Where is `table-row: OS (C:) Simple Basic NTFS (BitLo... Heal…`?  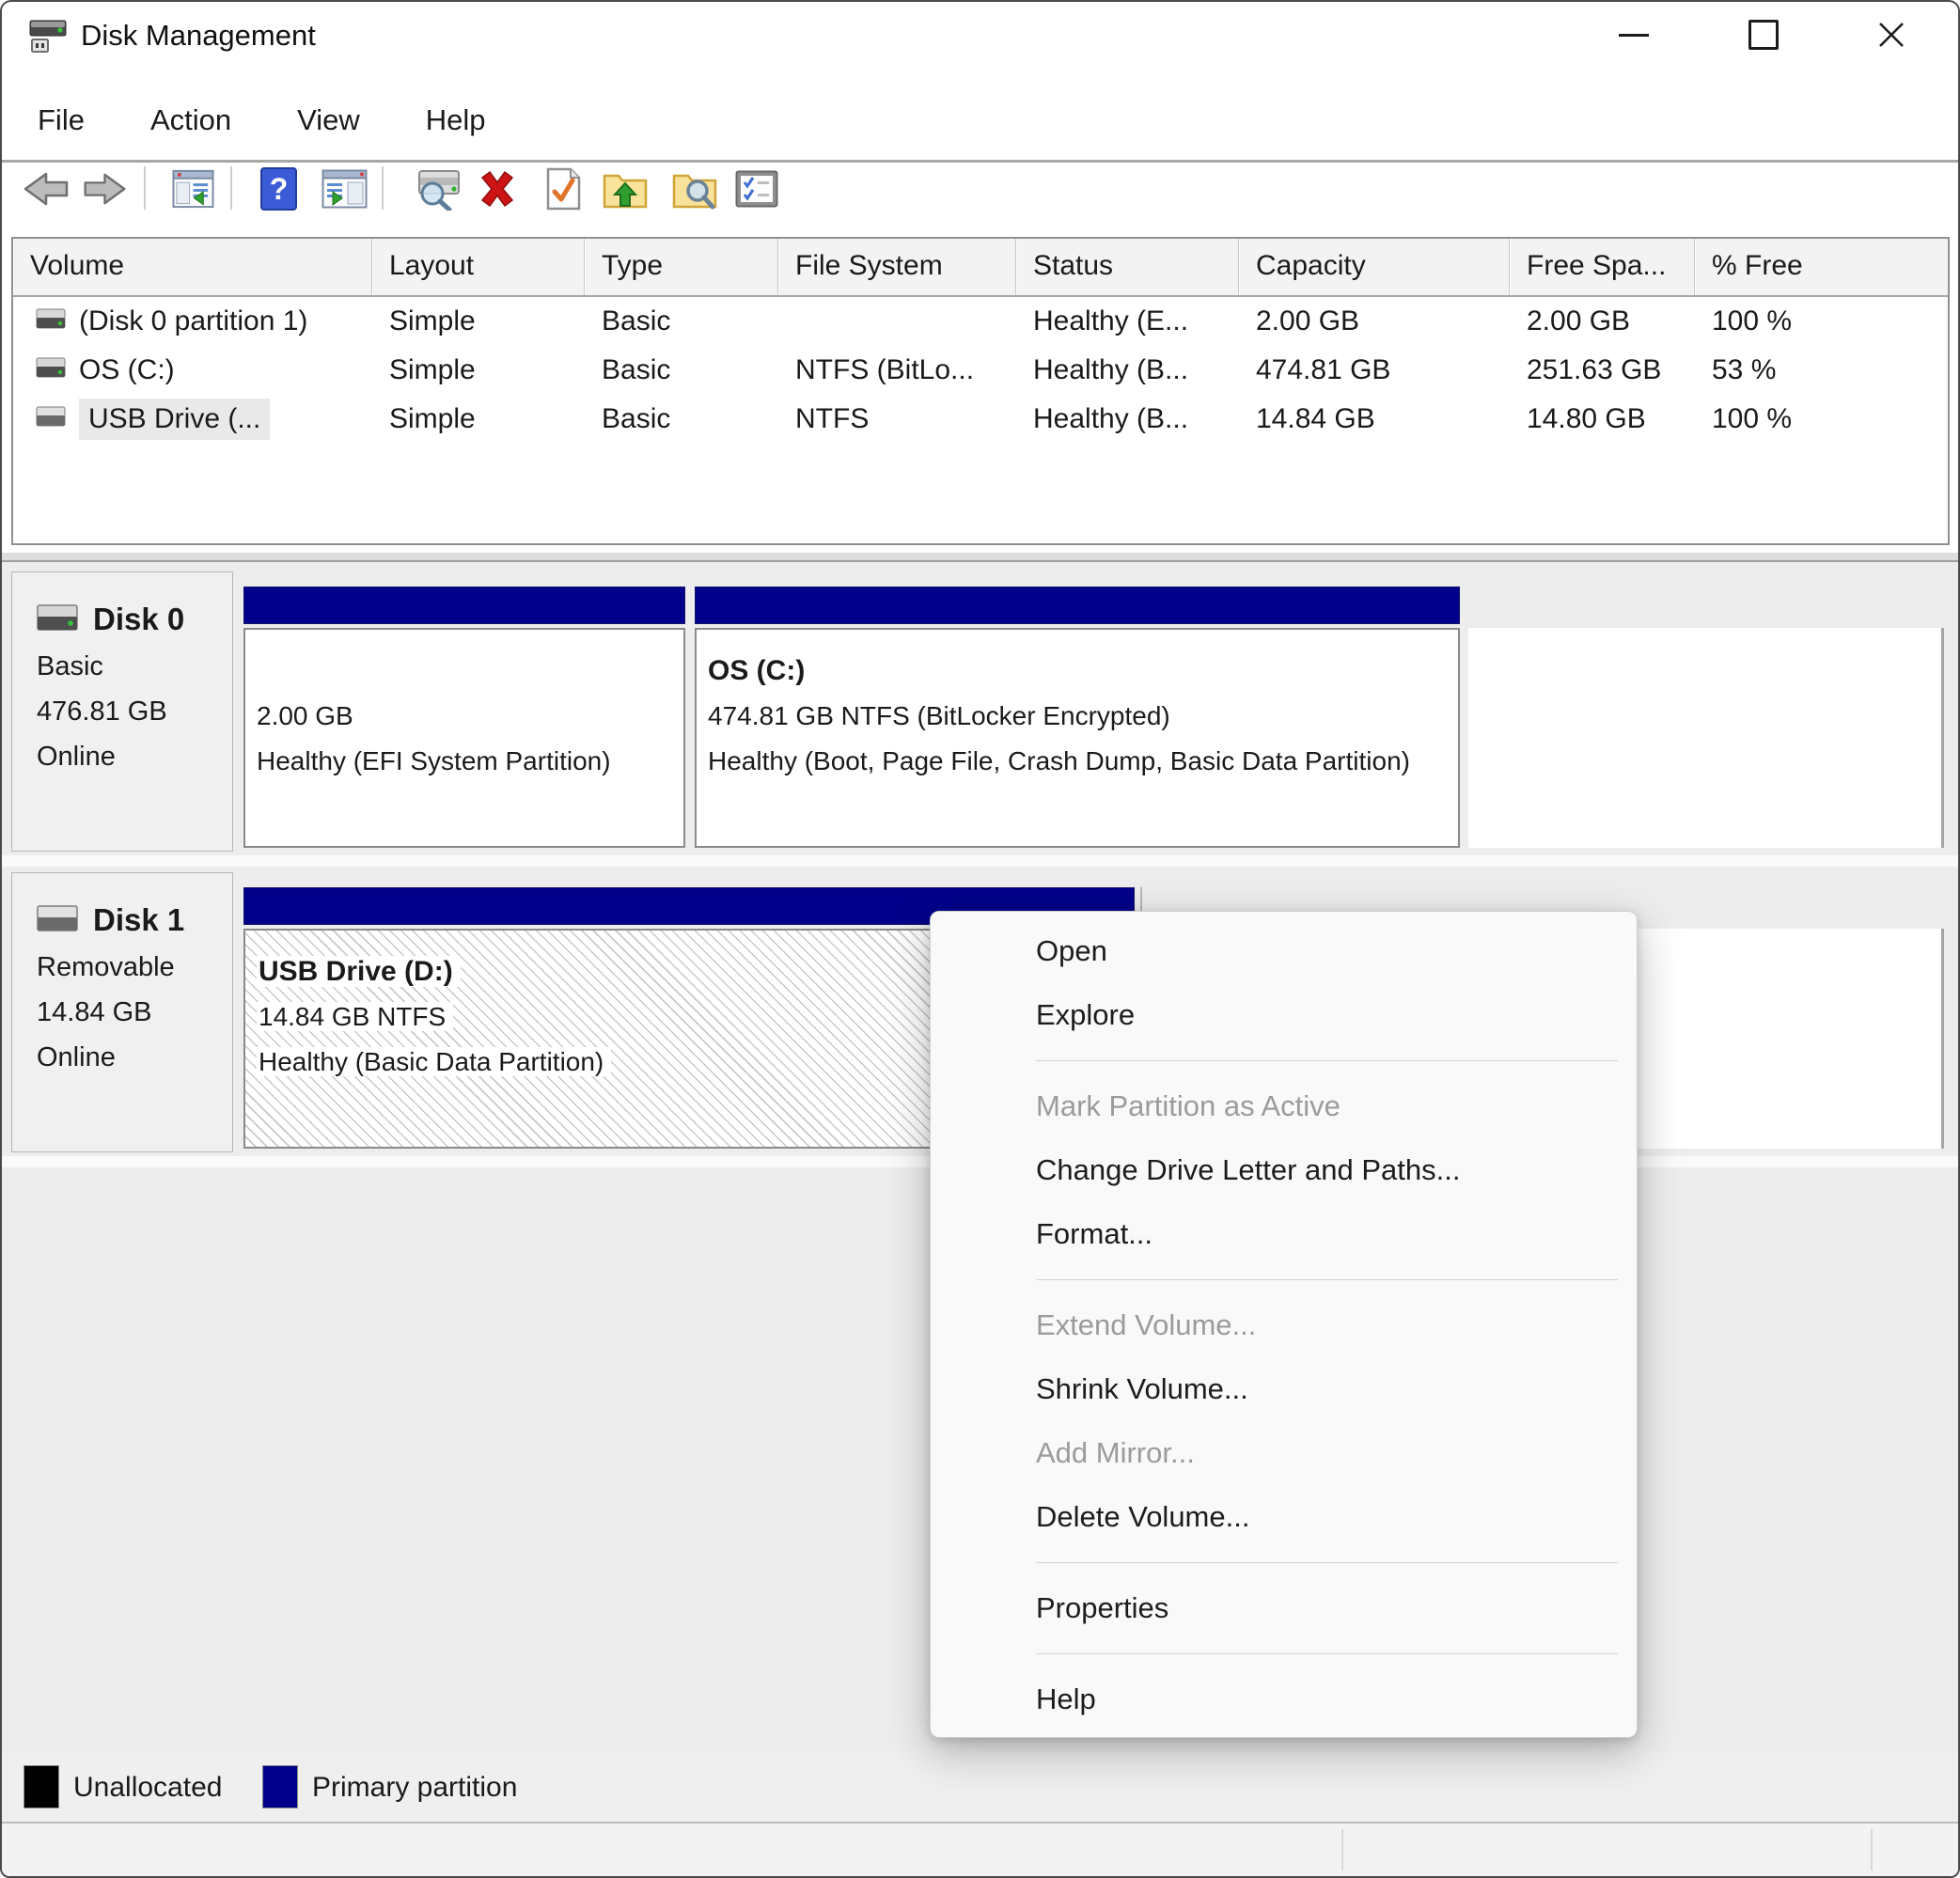 table-row: OS (C:) Simple Basic NTFS (BitLo... Heal… is located at coordinates (980, 370).